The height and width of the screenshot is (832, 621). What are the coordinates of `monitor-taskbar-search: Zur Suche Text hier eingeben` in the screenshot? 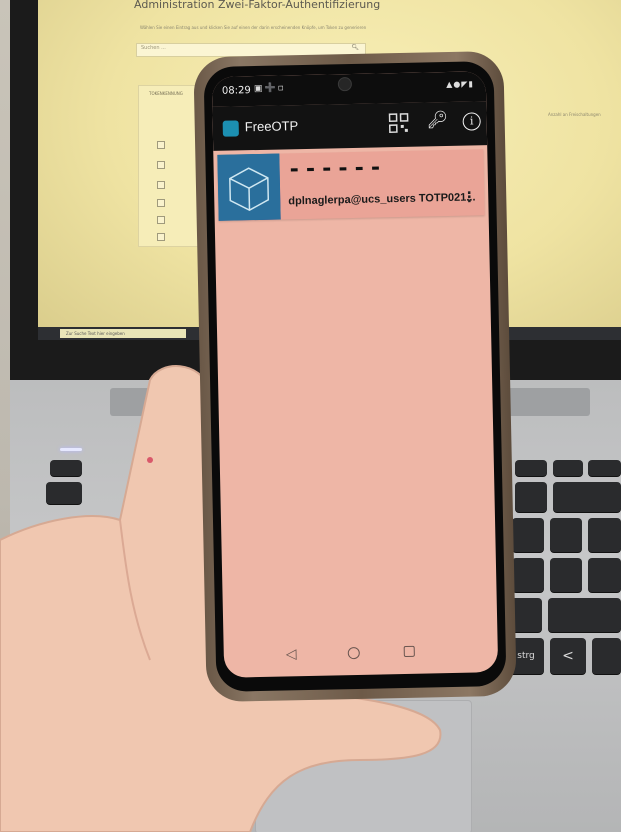 It's located at (123, 333).